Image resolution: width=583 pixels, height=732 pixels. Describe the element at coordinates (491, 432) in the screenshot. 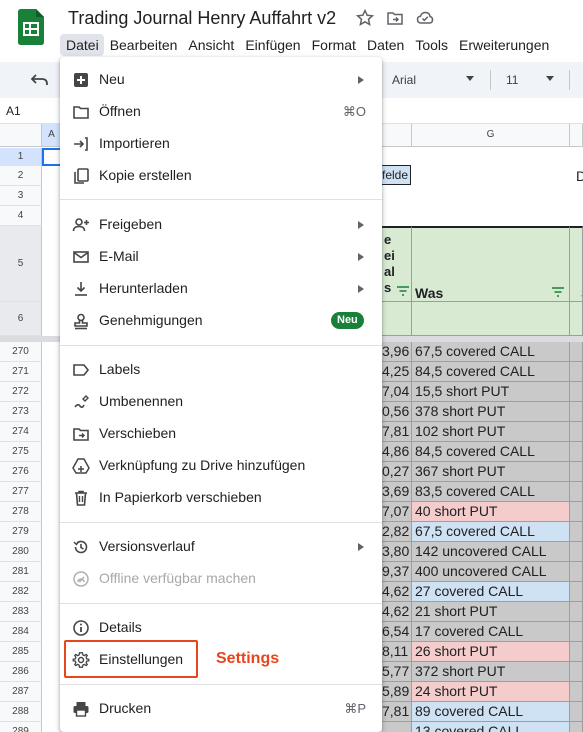

I see `was-cell: 102 short PUT` at that location.